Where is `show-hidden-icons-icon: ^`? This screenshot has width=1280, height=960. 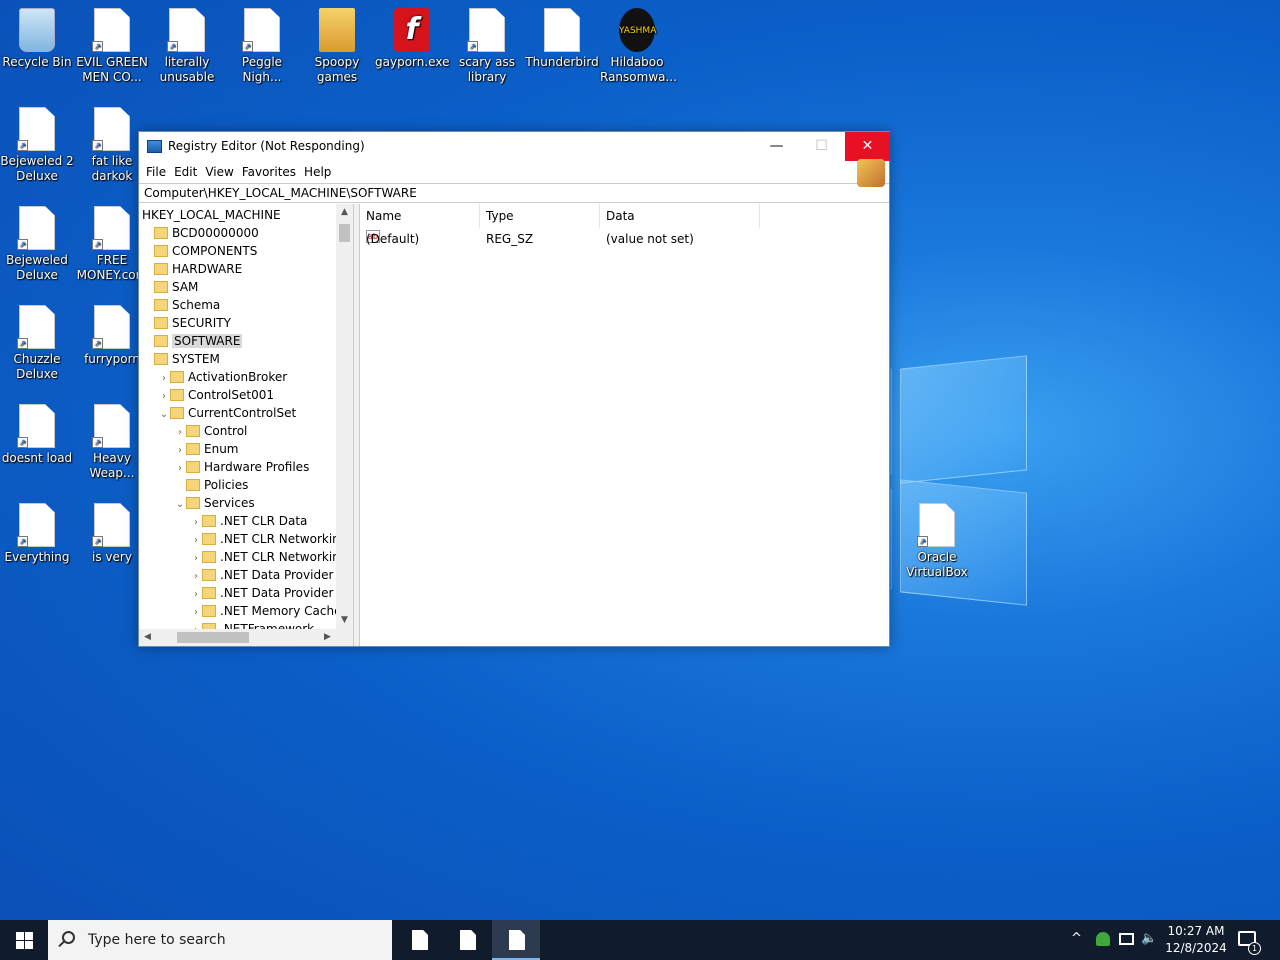
show-hidden-icons-icon: ^ is located at coordinates (1076, 945).